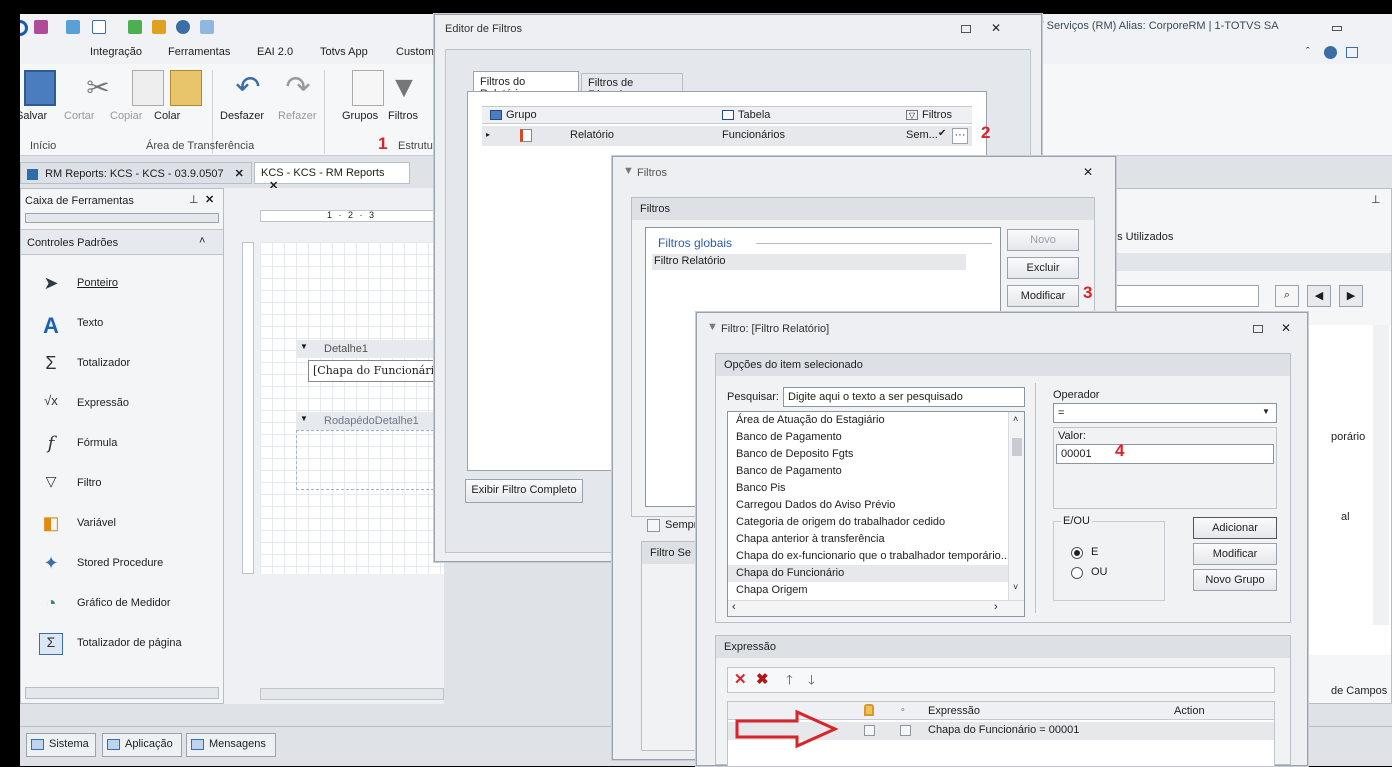 This screenshot has width=1392, height=767. What do you see at coordinates (136, 173) in the screenshot?
I see `doc-tab-rm-reports: RM Reports: KCS - KCS - 03.9.0507 ✕` at bounding box center [136, 173].